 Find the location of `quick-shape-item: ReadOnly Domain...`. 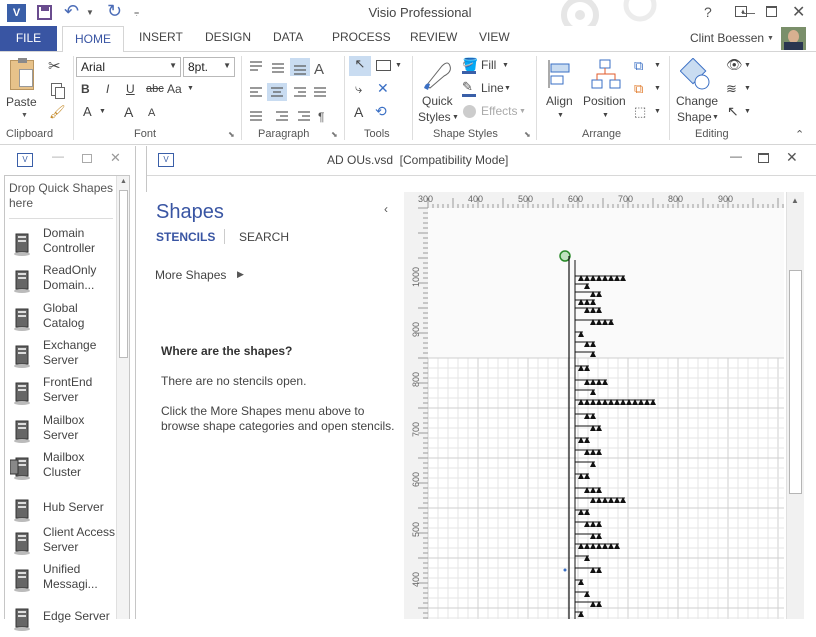

quick-shape-item: ReadOnly Domain... is located at coordinates (70, 281).